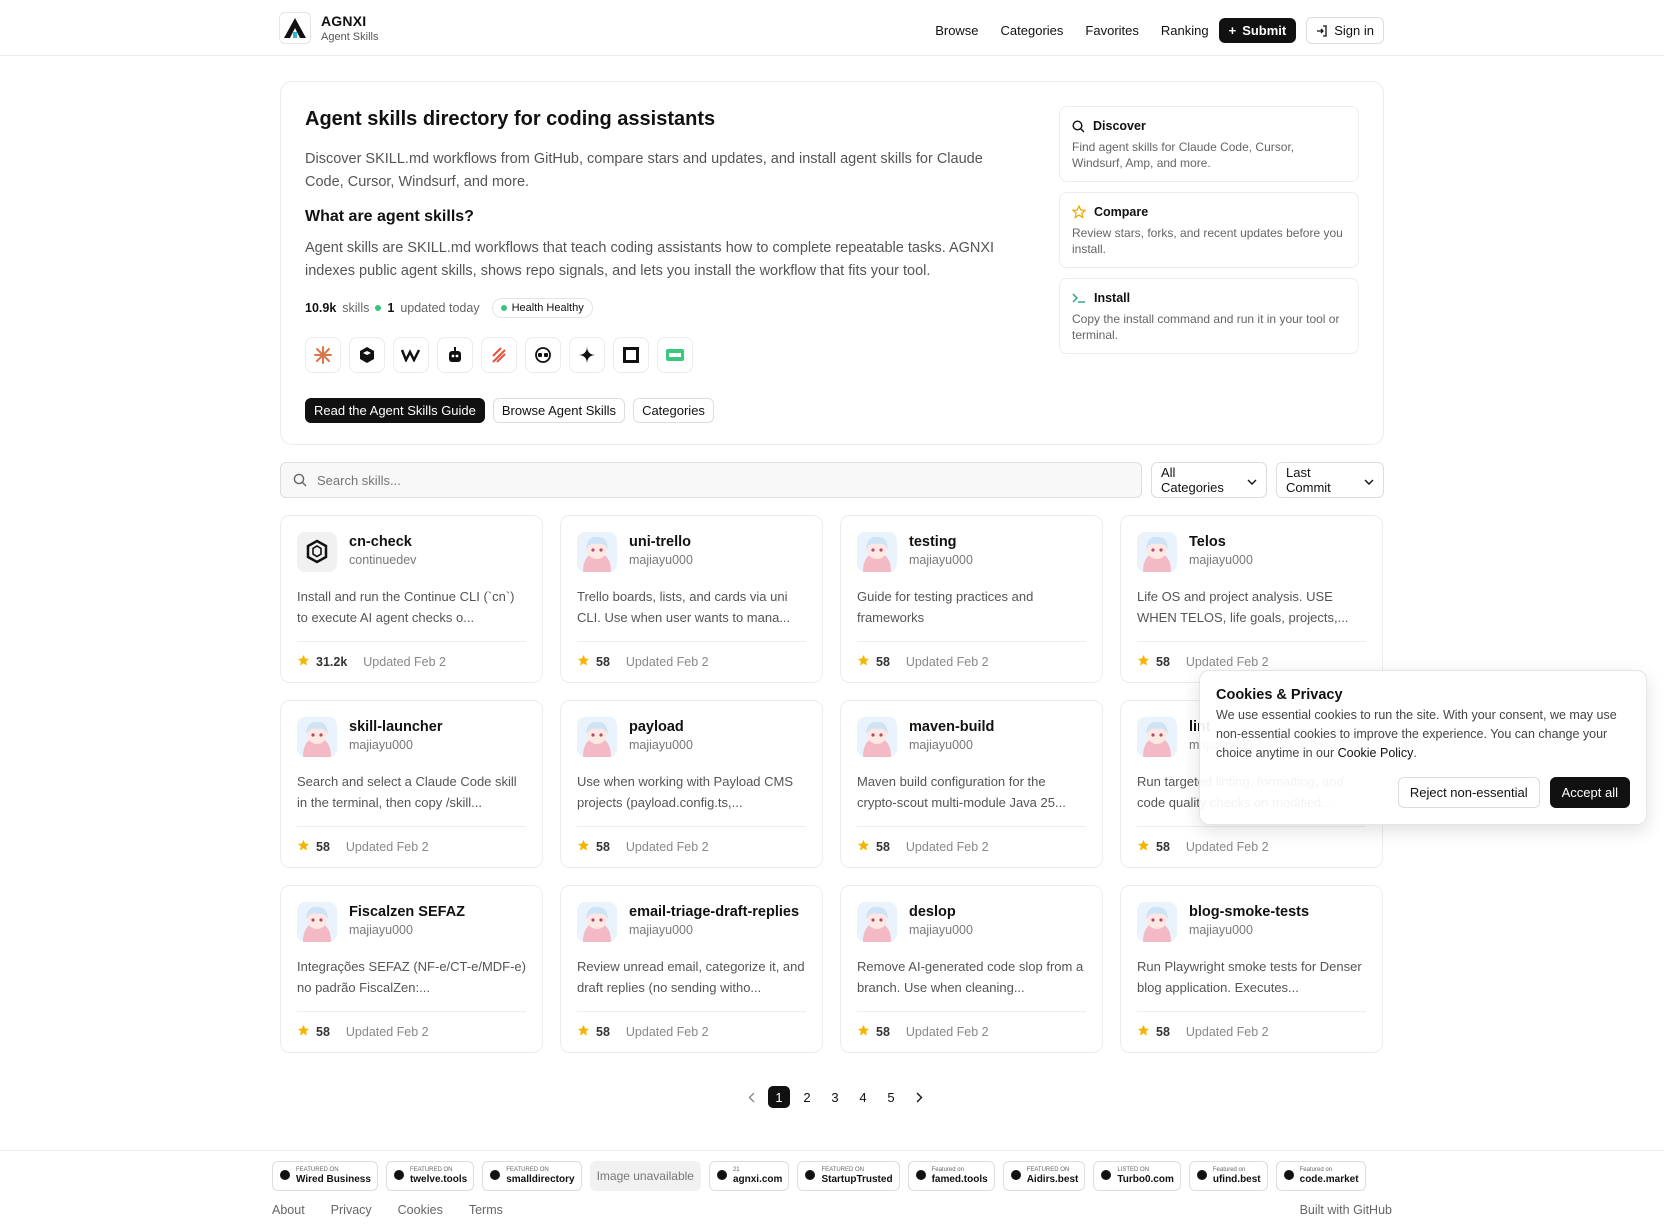 This screenshot has height=1226, width=1664. I want to click on terminal-tool-icon, so click(675, 355).